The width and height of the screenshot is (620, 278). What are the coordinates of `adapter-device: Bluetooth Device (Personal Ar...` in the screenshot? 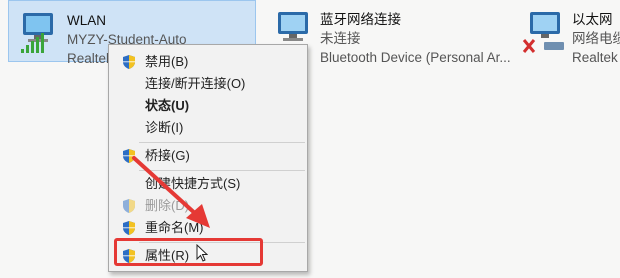 It's located at (415, 57).